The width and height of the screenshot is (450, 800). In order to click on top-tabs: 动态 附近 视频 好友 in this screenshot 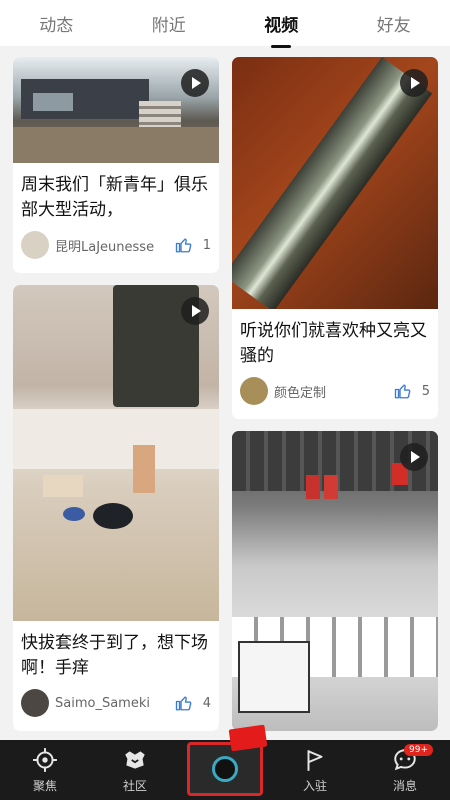, I will do `click(225, 24)`.